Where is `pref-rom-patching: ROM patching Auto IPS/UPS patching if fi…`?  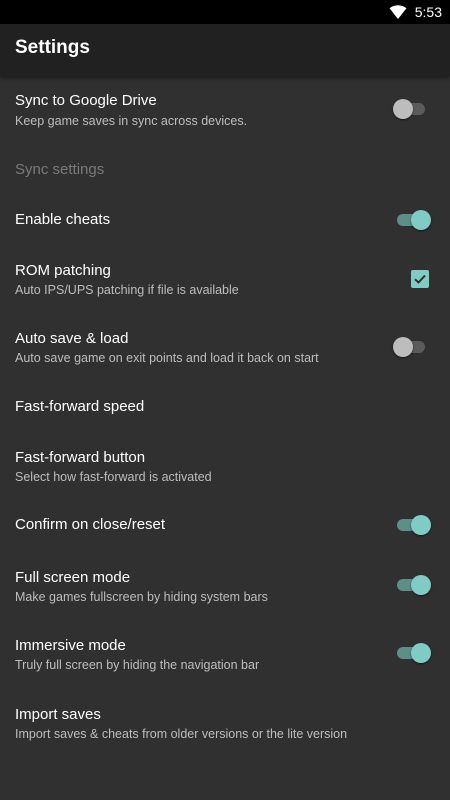 pref-rom-patching: ROM patching Auto IPS/UPS patching if fi… is located at coordinates (225, 278).